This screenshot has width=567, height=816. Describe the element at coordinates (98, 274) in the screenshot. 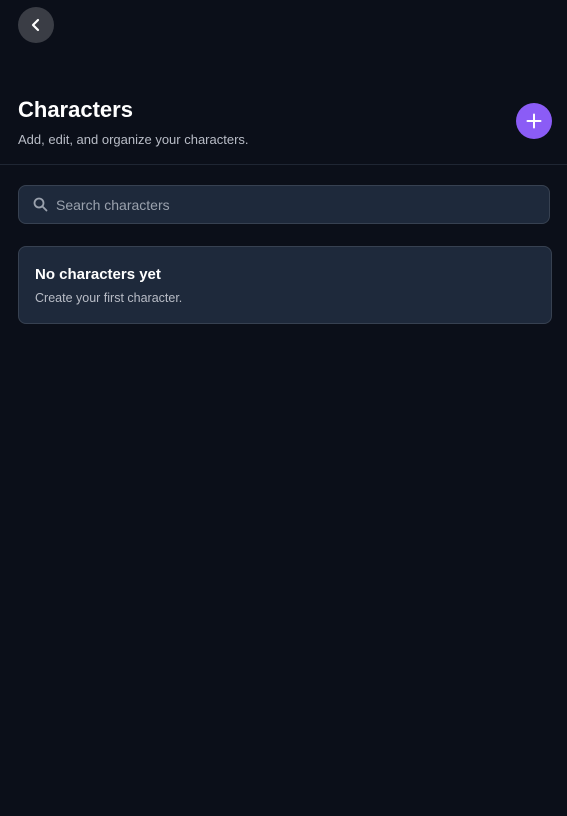

I see `empty-state-title: No characters yet` at that location.